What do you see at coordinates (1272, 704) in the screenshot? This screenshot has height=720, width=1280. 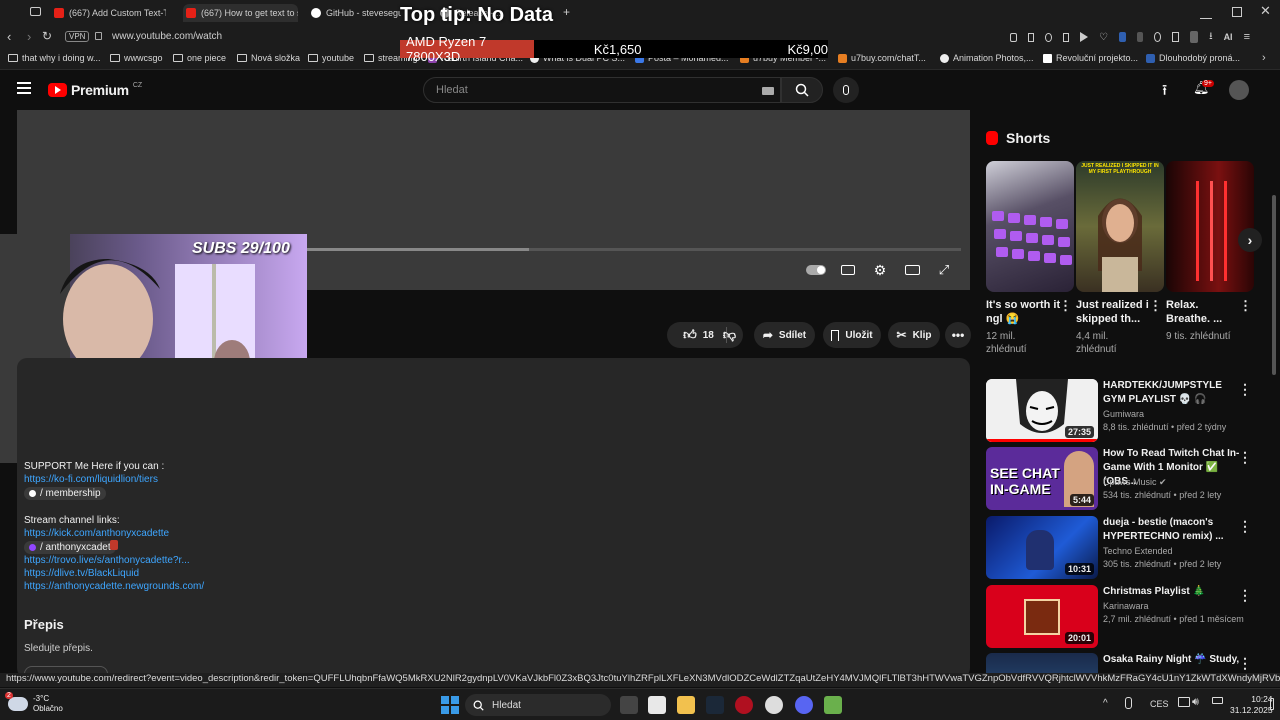 I see `notification-center-icon` at bounding box center [1272, 704].